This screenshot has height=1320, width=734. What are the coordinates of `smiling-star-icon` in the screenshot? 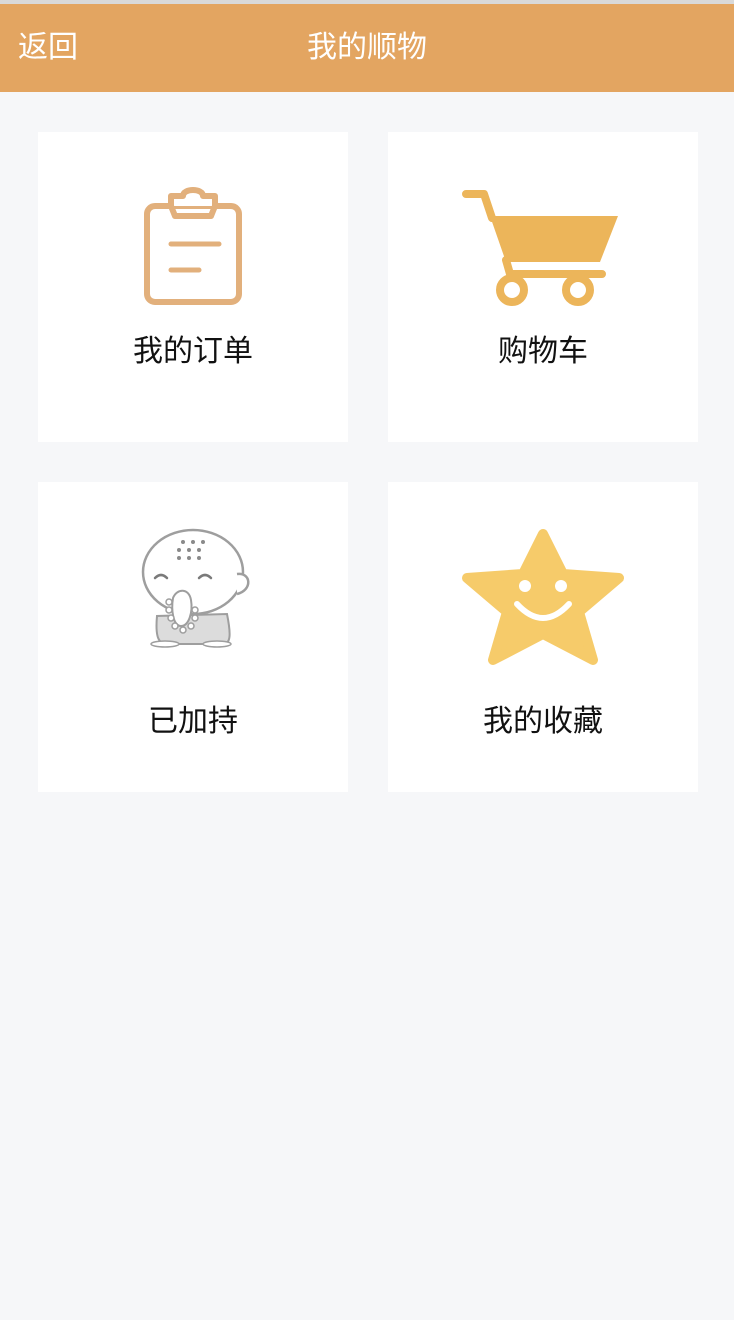 It's located at (543, 597).